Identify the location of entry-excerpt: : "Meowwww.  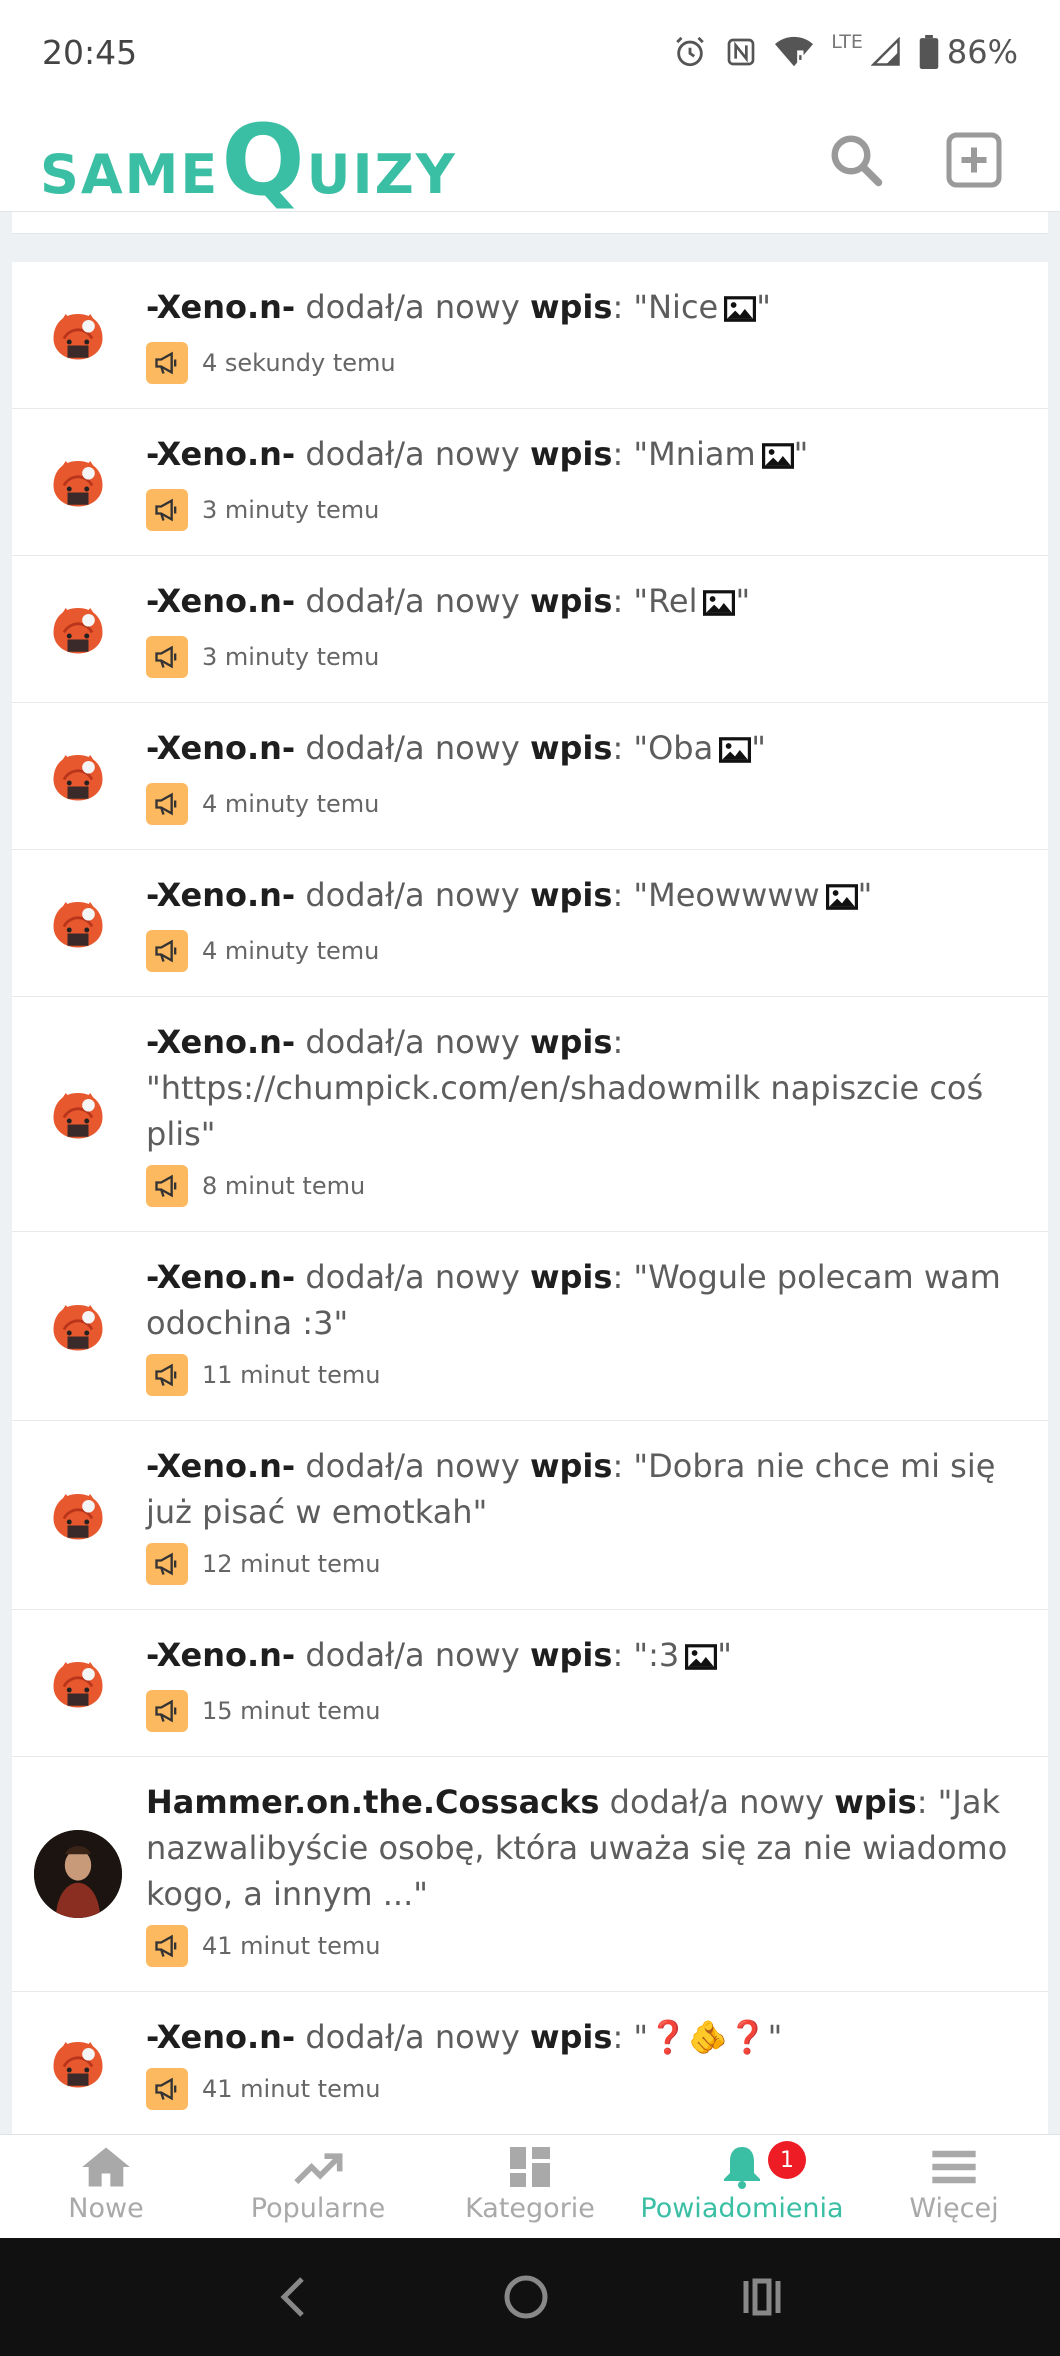
(715, 895).